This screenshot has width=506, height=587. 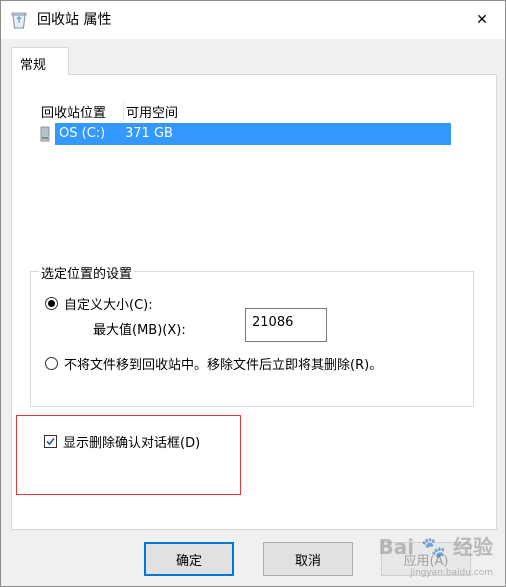 I want to click on column-header-location: 回收站位置, so click(x=82, y=111).